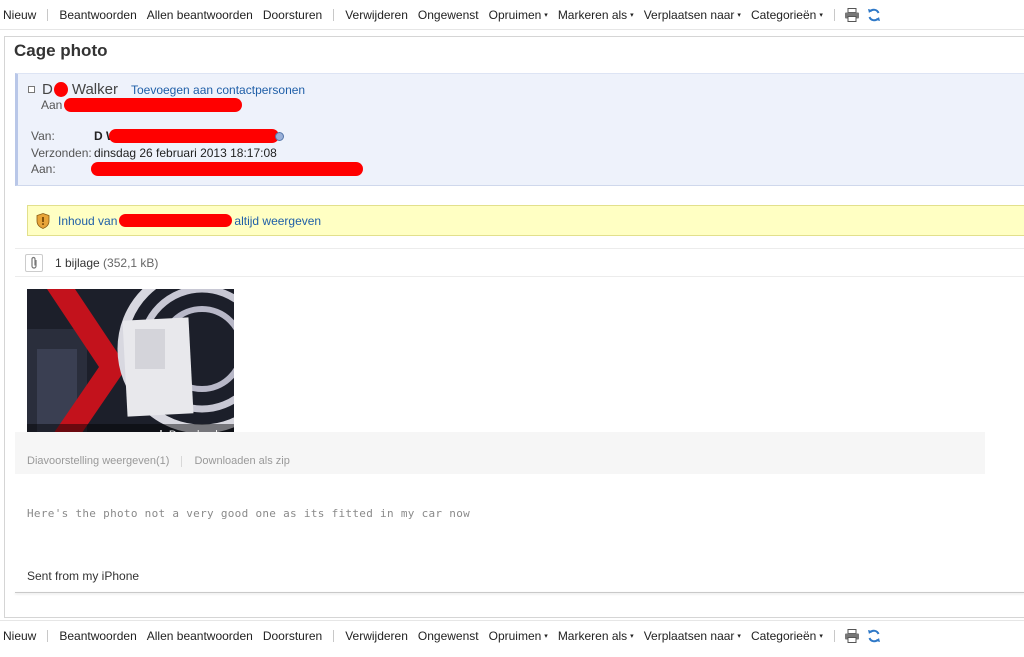  Describe the element at coordinates (31, 89) in the screenshot. I see `collapse-toggle` at that location.